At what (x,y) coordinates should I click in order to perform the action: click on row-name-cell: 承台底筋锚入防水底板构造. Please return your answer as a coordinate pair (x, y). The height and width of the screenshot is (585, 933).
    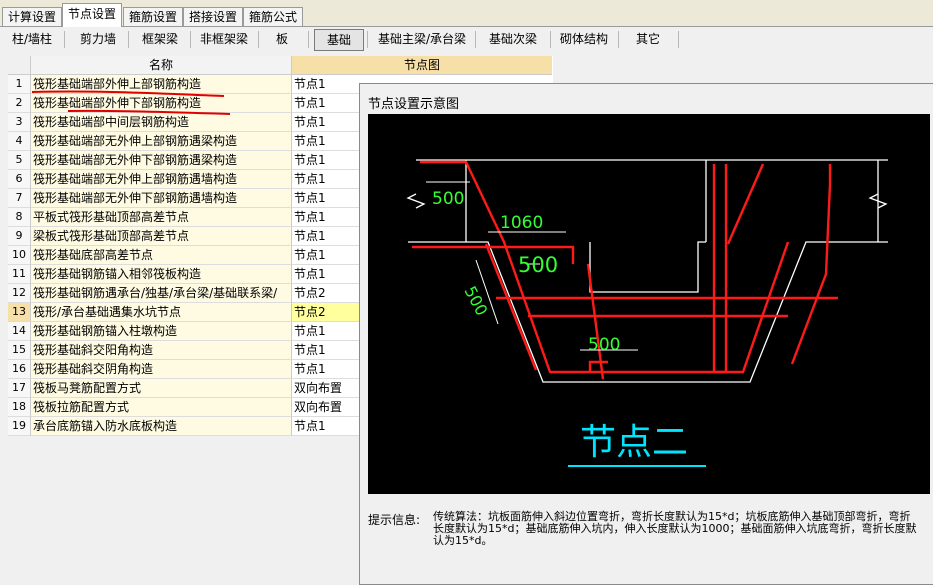
    Looking at the image, I should click on (161, 426).